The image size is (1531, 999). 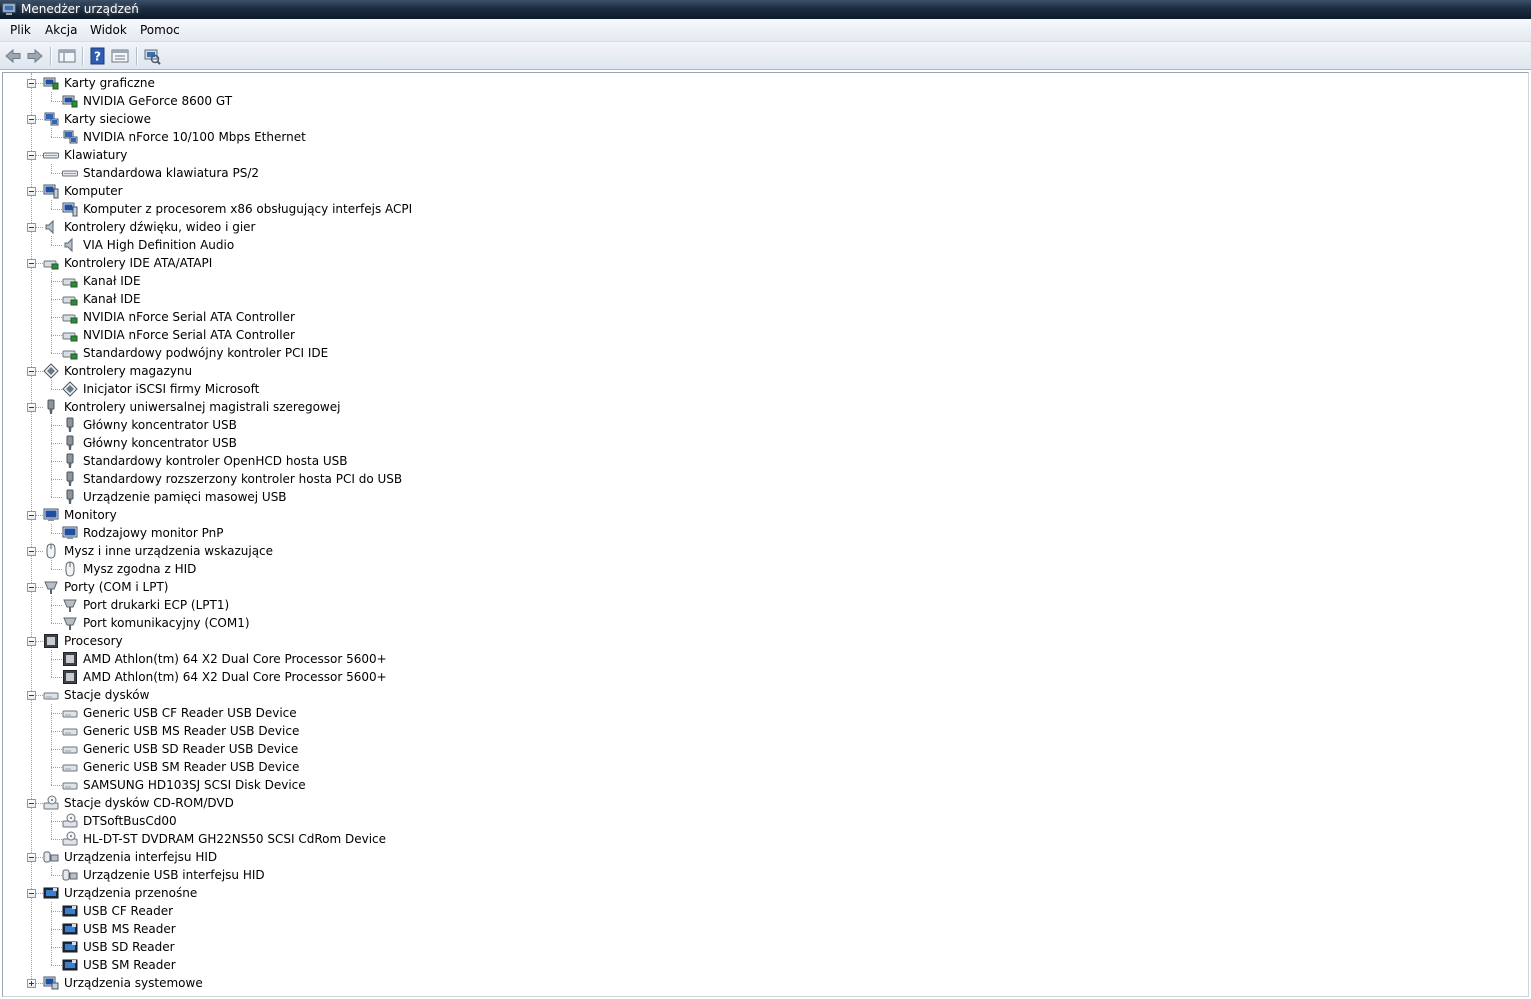 What do you see at coordinates (753, 533) in the screenshot?
I see `tree-device-item: Rodzajowy monitor PnP` at bounding box center [753, 533].